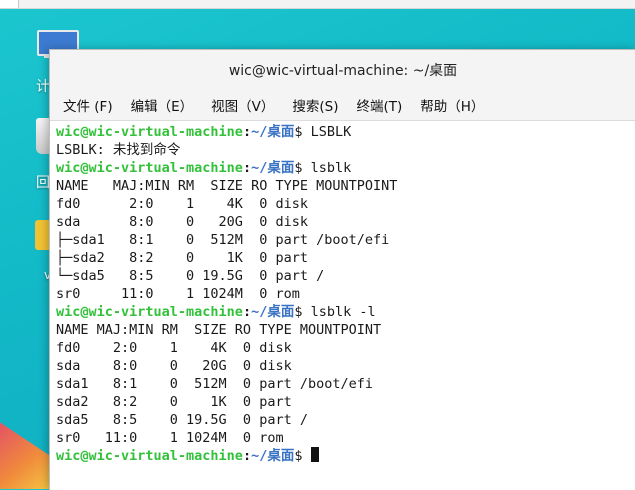 Image resolution: width=635 pixels, height=490 pixels. What do you see at coordinates (314, 454) in the screenshot?
I see `text-cursor` at bounding box center [314, 454].